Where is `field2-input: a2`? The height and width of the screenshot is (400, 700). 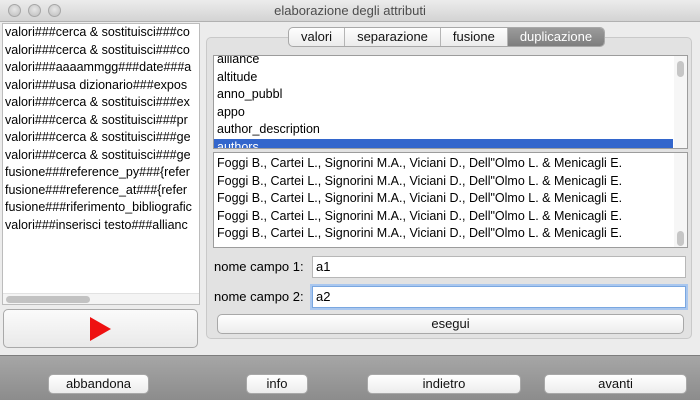 field2-input: a2 is located at coordinates (499, 297).